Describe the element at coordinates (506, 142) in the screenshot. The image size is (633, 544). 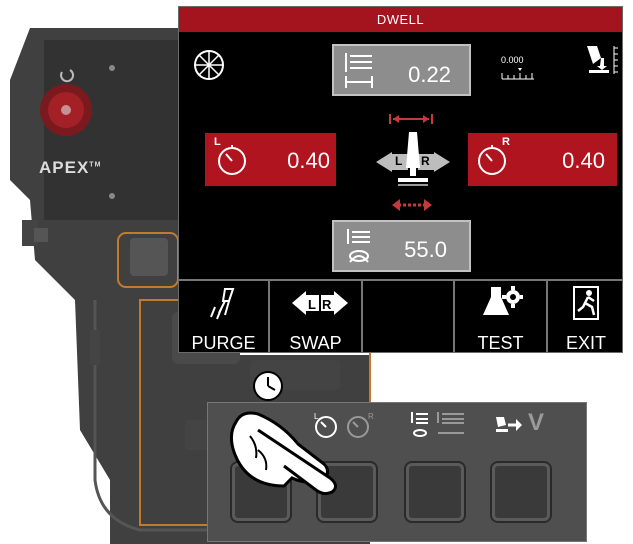
I see `right-side-letter: R` at that location.